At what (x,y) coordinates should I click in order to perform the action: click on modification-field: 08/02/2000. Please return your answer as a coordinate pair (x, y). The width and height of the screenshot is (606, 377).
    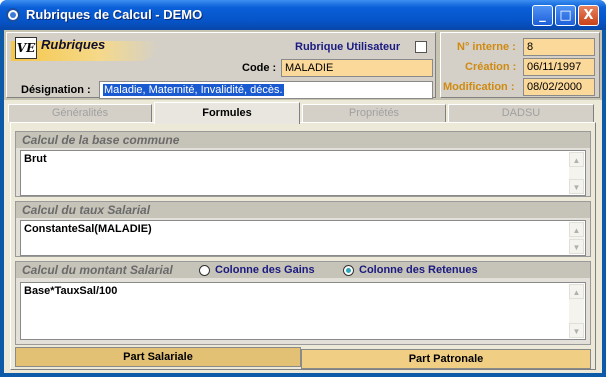
    Looking at the image, I should click on (559, 87).